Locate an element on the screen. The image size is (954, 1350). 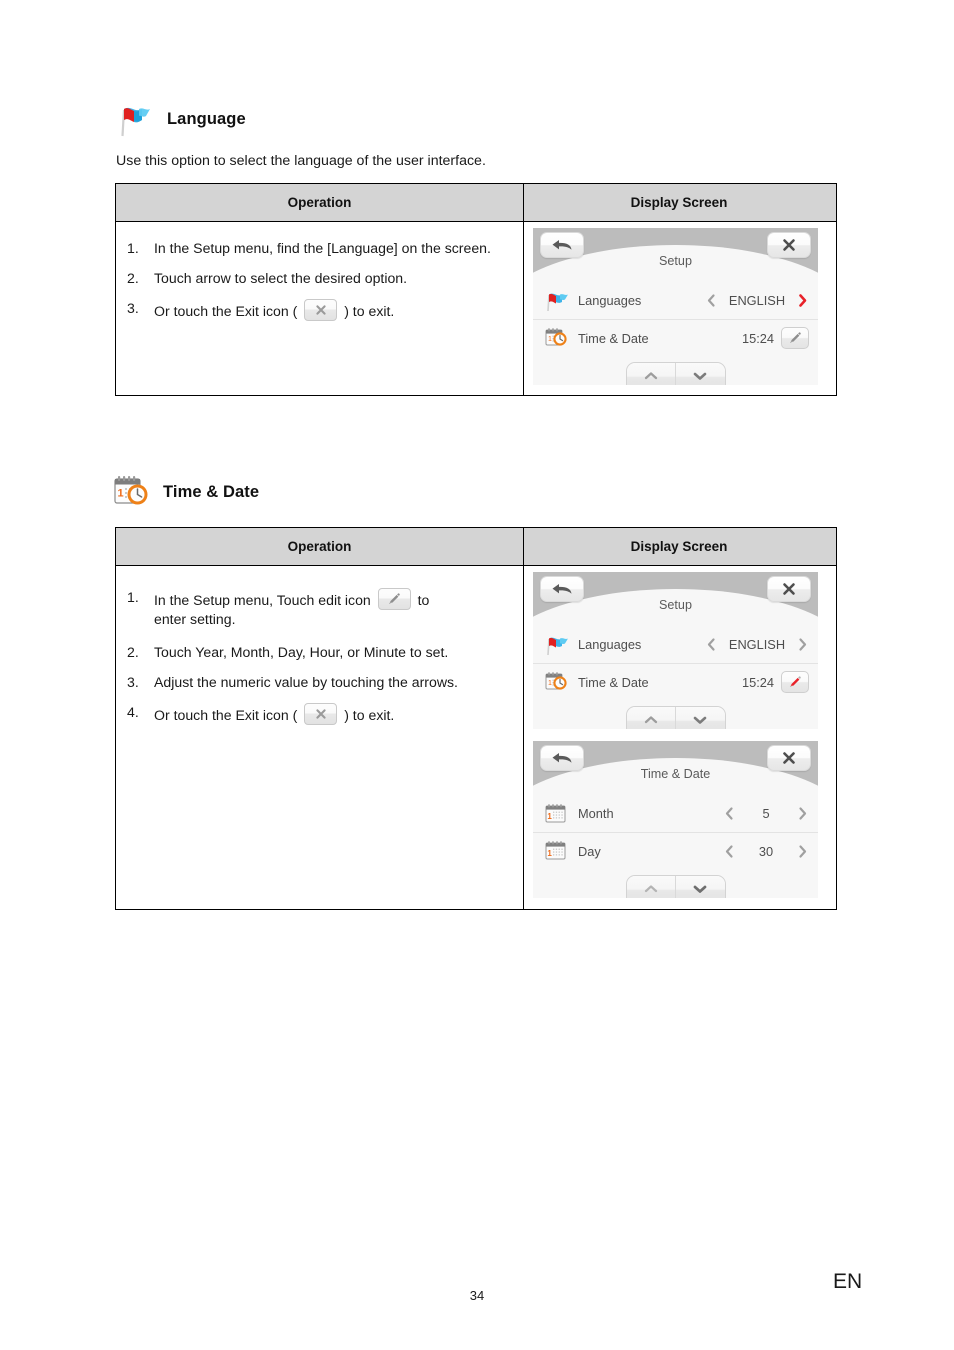
list-item: 3. Or touch the Exit icon ( ) to exit. is located at coordinates (318, 310).